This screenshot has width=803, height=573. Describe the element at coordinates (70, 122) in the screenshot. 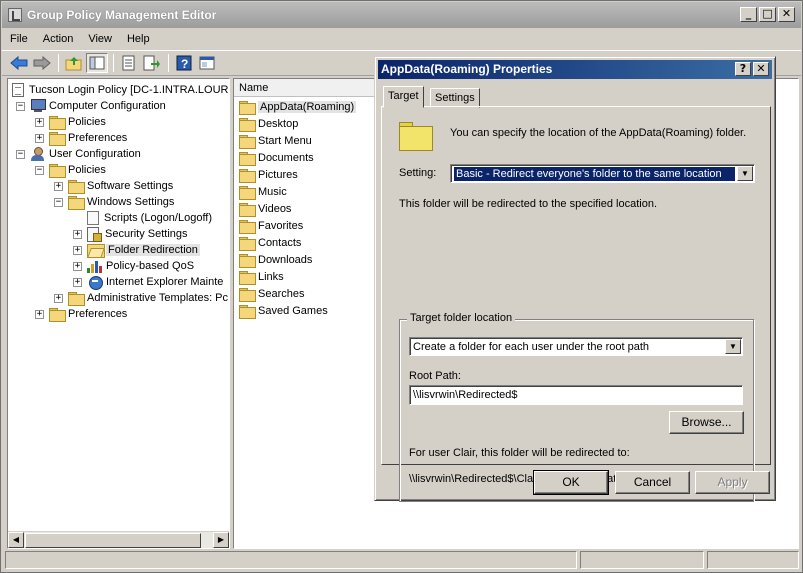

I see `tree-item-computer-policies: + Policies` at that location.